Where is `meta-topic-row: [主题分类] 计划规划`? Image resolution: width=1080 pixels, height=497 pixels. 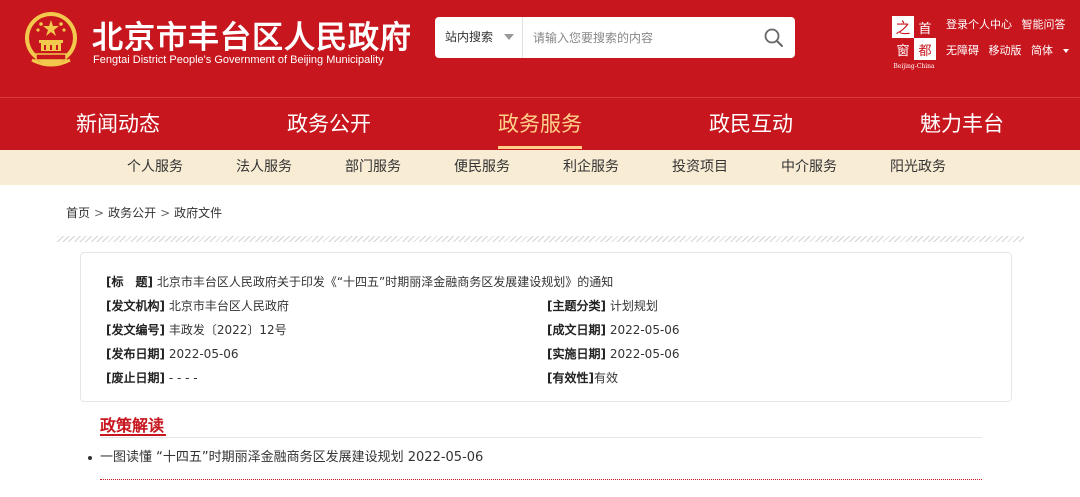
meta-topic-row: [主题分类] 计划规划 is located at coordinates (602, 305).